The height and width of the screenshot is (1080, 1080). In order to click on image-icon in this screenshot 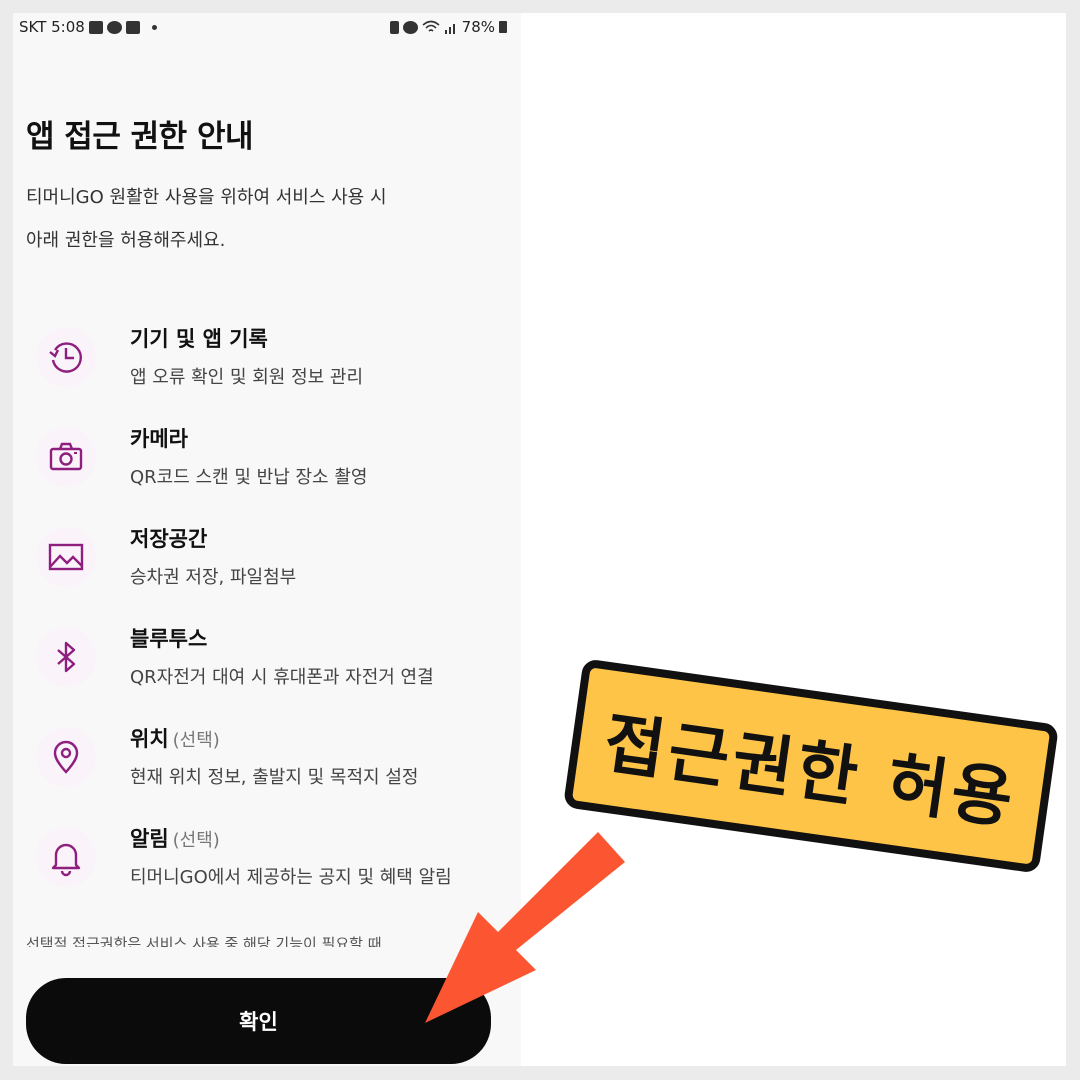, I will do `click(66, 557)`.